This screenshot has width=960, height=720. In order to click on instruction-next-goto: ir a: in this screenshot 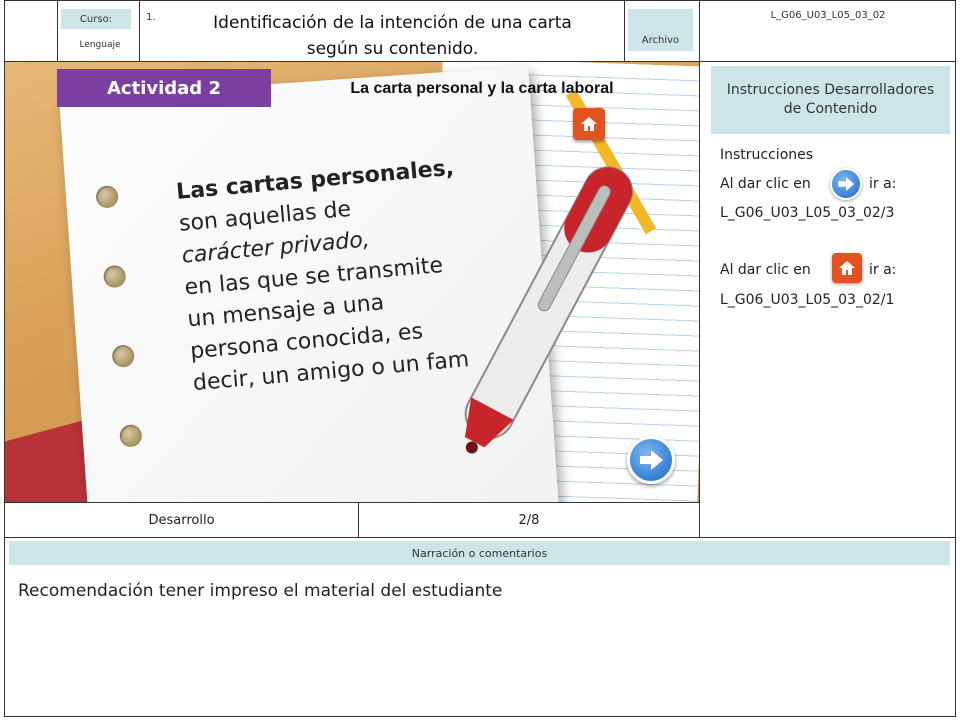, I will do `click(883, 184)`.